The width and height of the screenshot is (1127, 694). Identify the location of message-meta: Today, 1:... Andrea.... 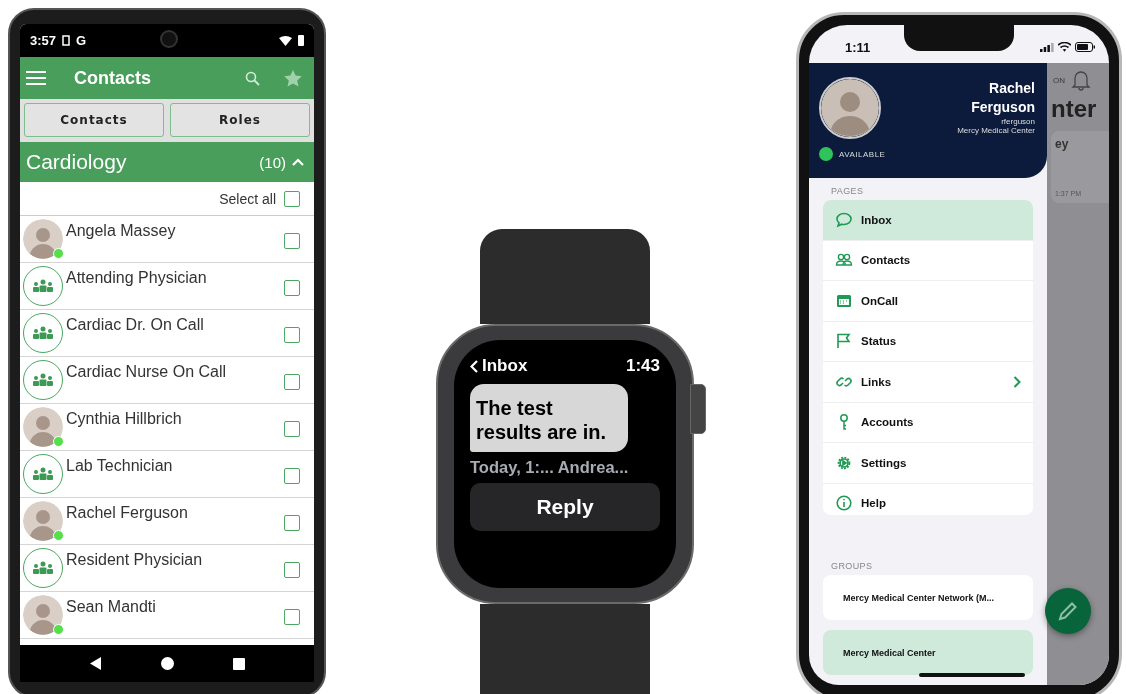
(550, 467).